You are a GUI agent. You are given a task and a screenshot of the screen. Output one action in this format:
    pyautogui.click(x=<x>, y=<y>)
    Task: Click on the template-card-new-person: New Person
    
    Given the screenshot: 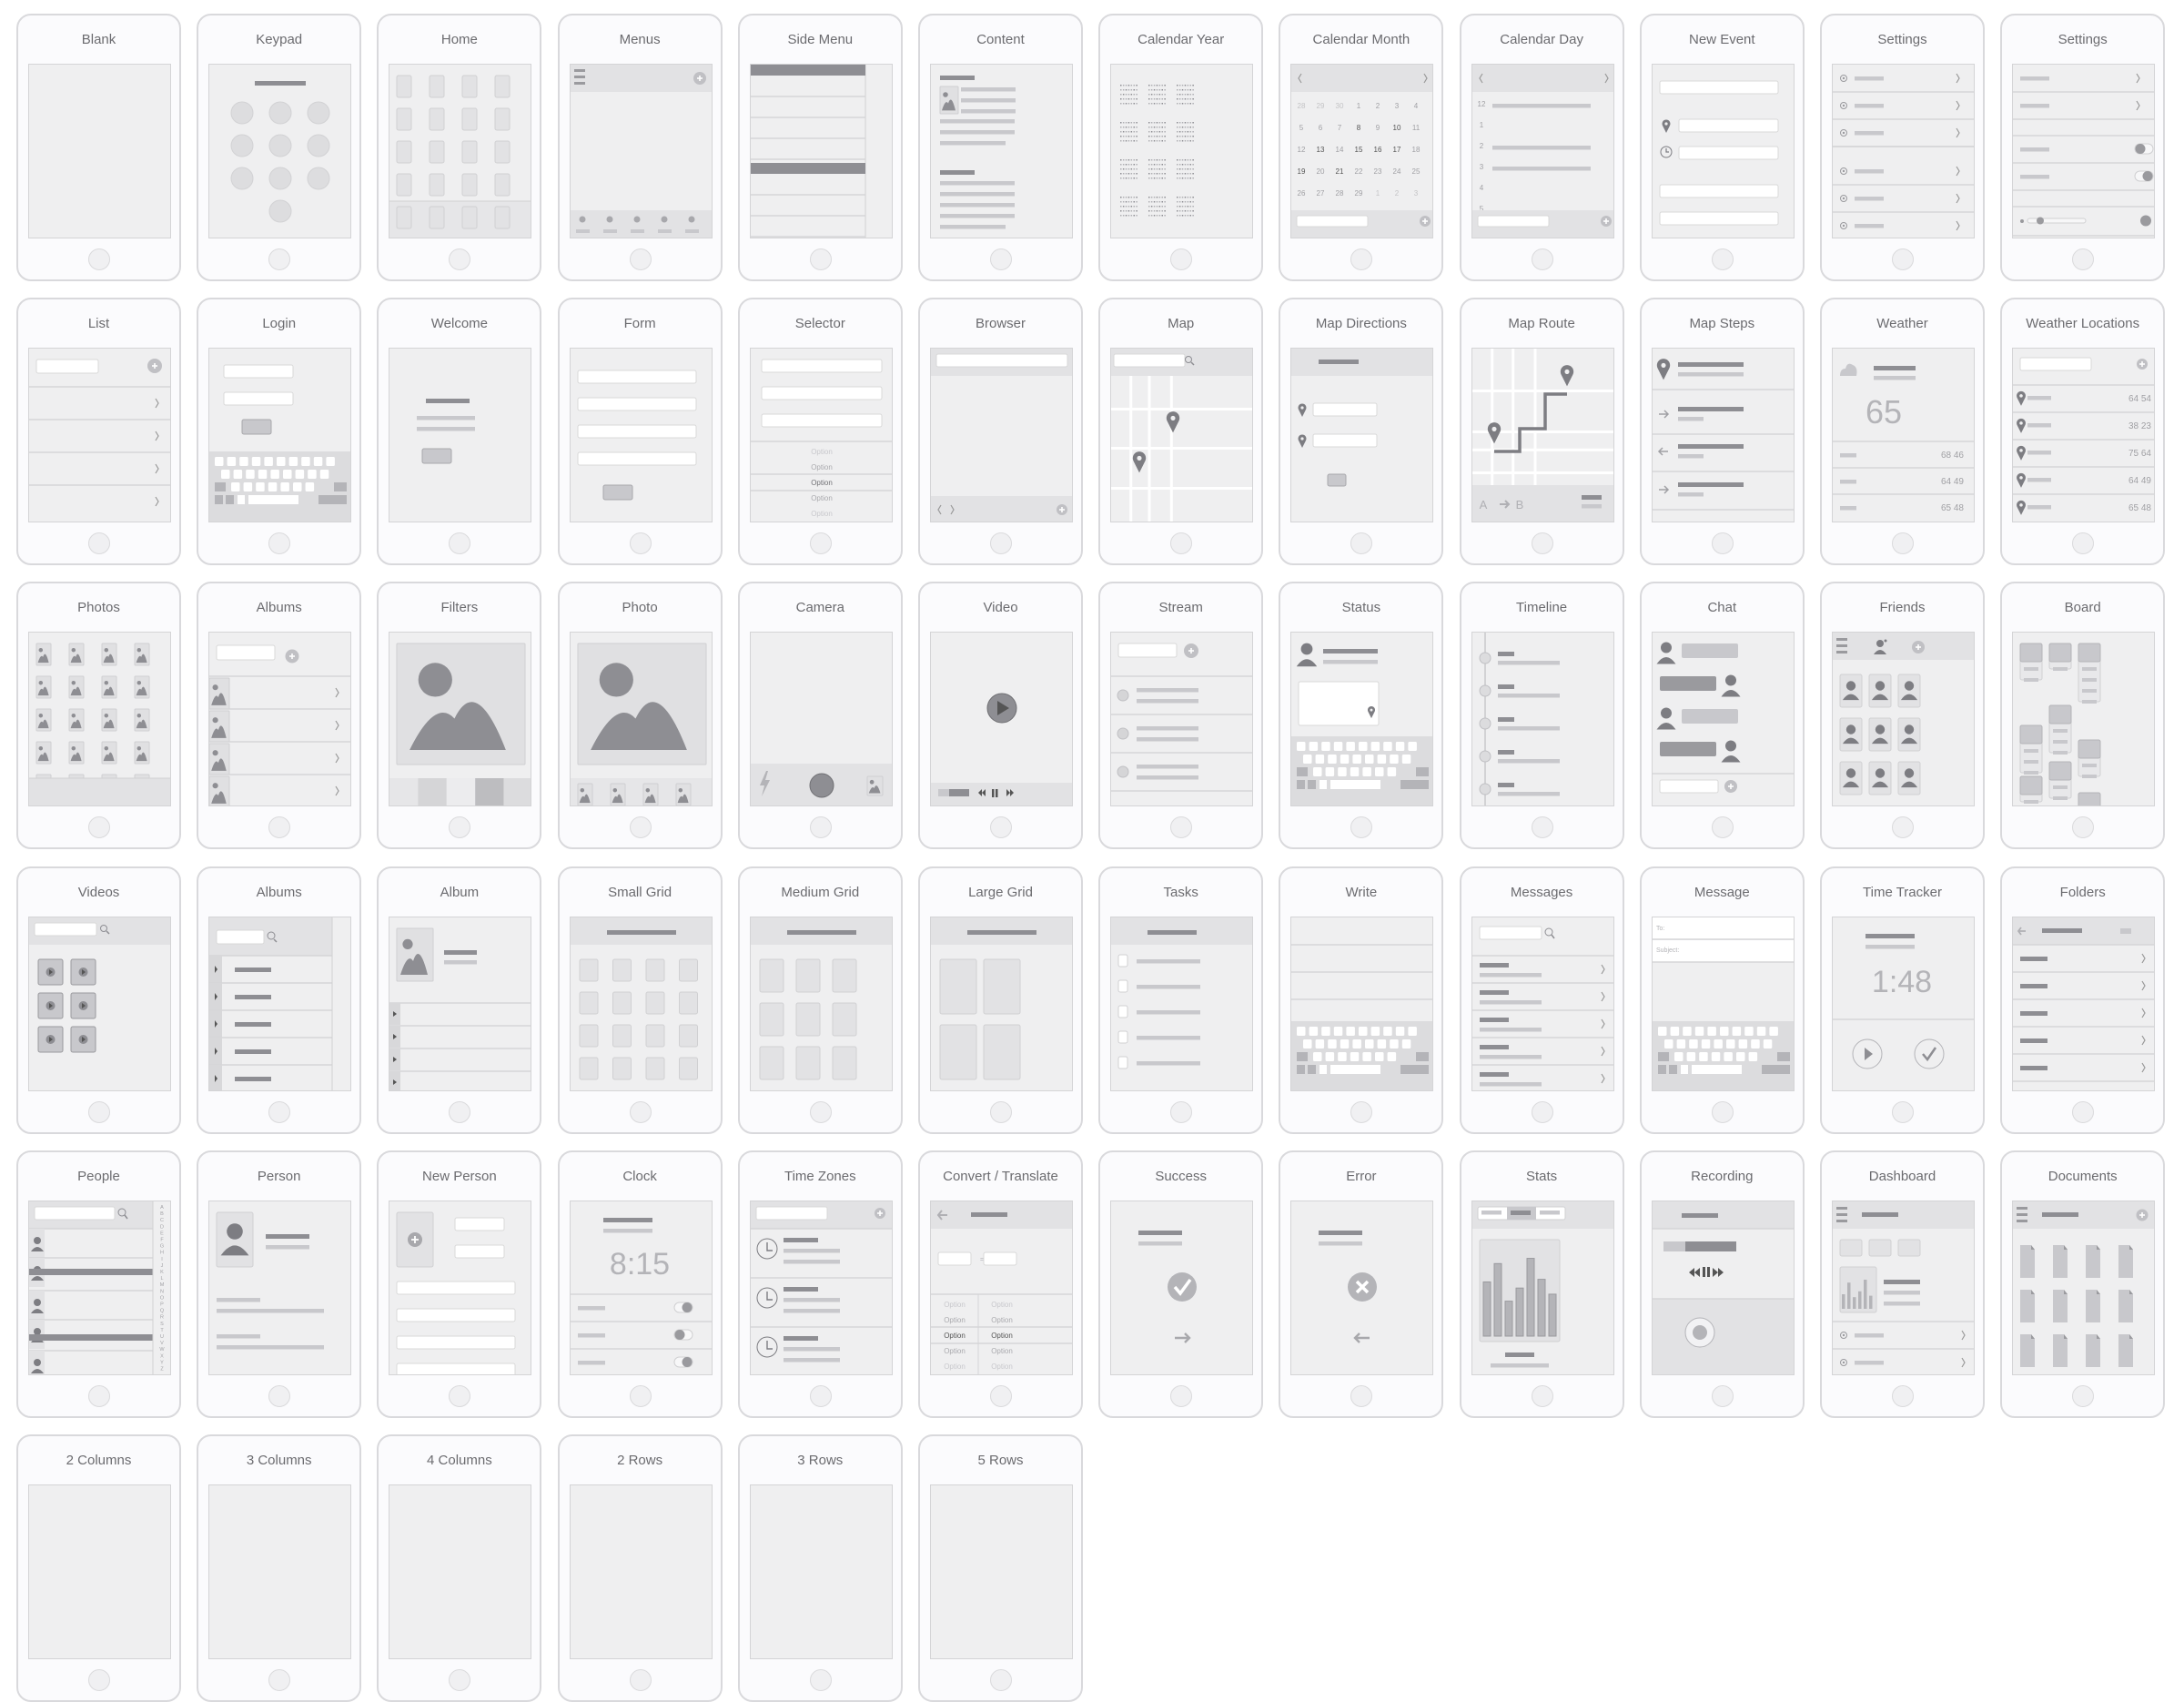 What is the action you would take?
    pyautogui.click(x=460, y=1284)
    